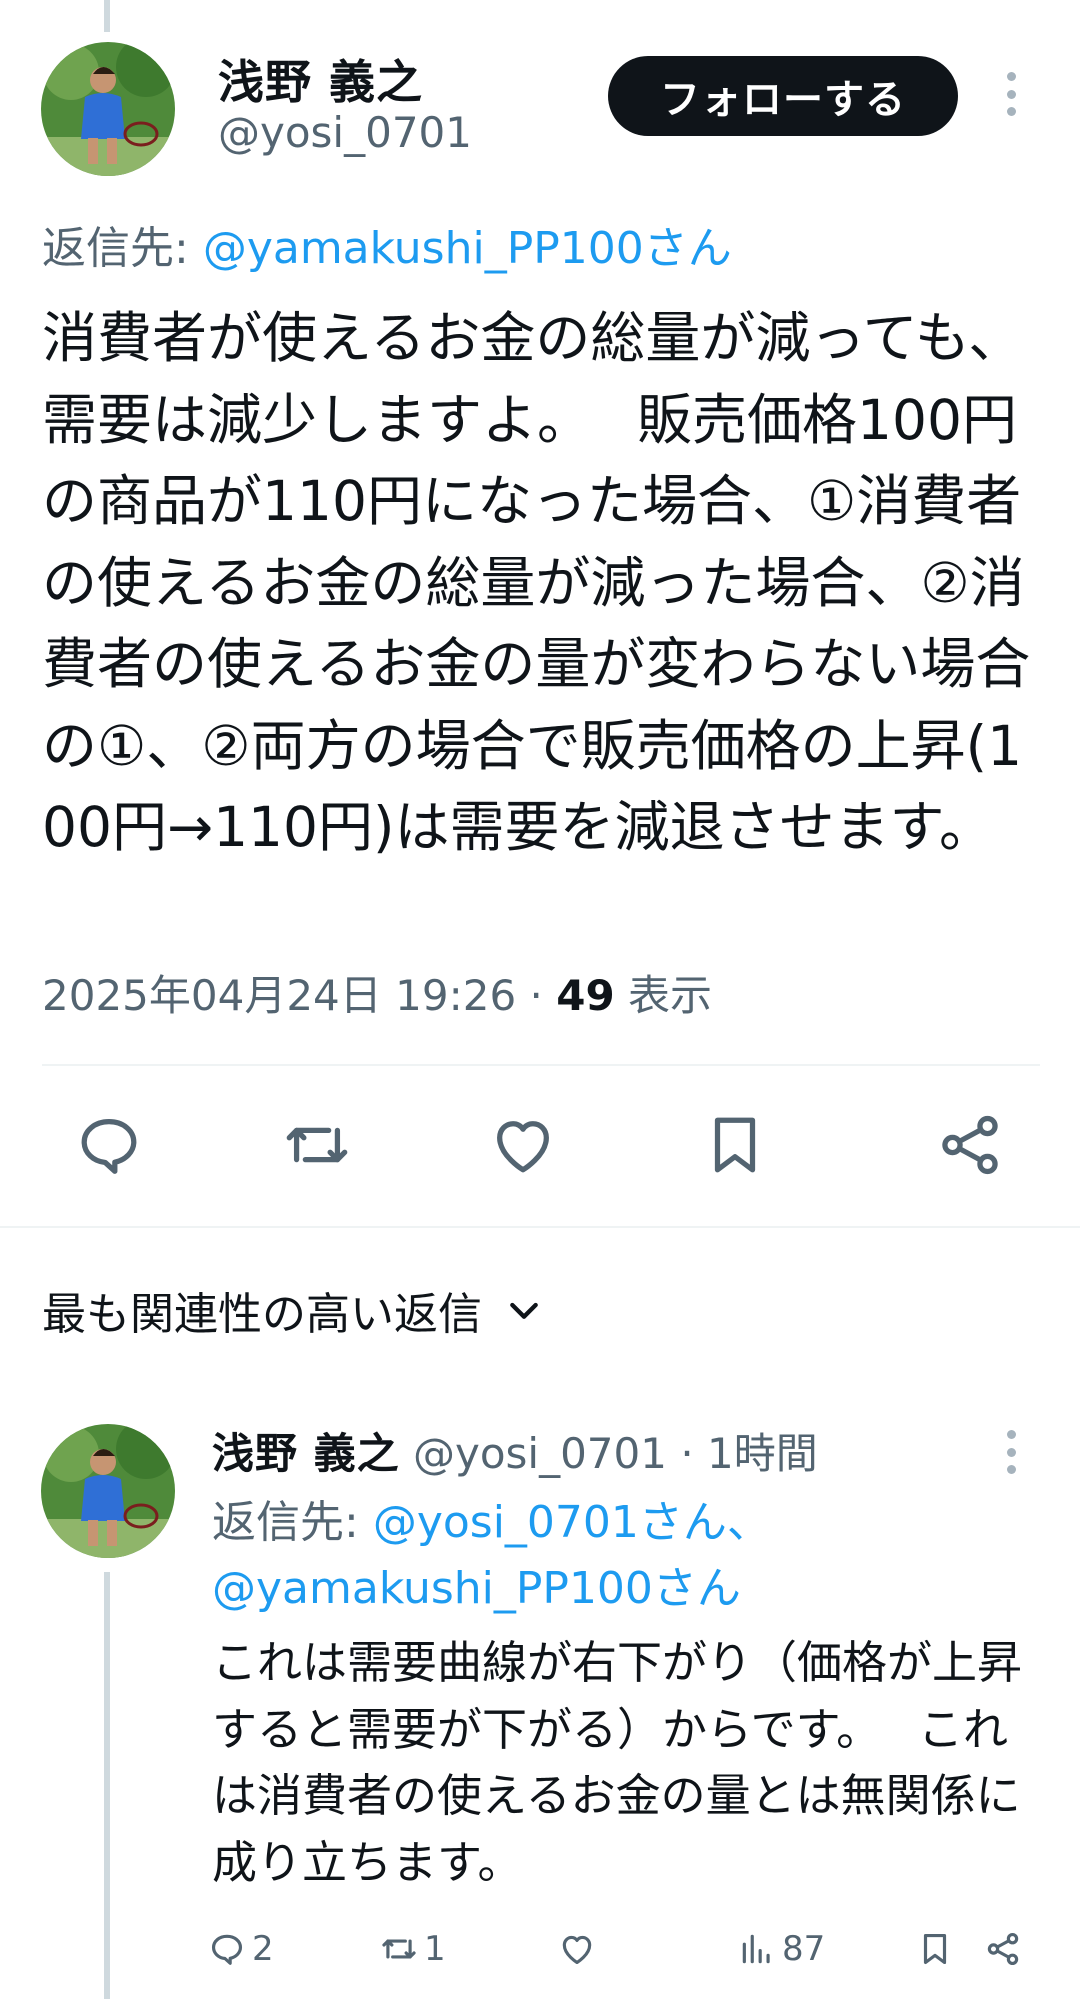 The image size is (1080, 1999). What do you see at coordinates (345, 132) in the screenshot?
I see `author-handle: @yosi_0701` at bounding box center [345, 132].